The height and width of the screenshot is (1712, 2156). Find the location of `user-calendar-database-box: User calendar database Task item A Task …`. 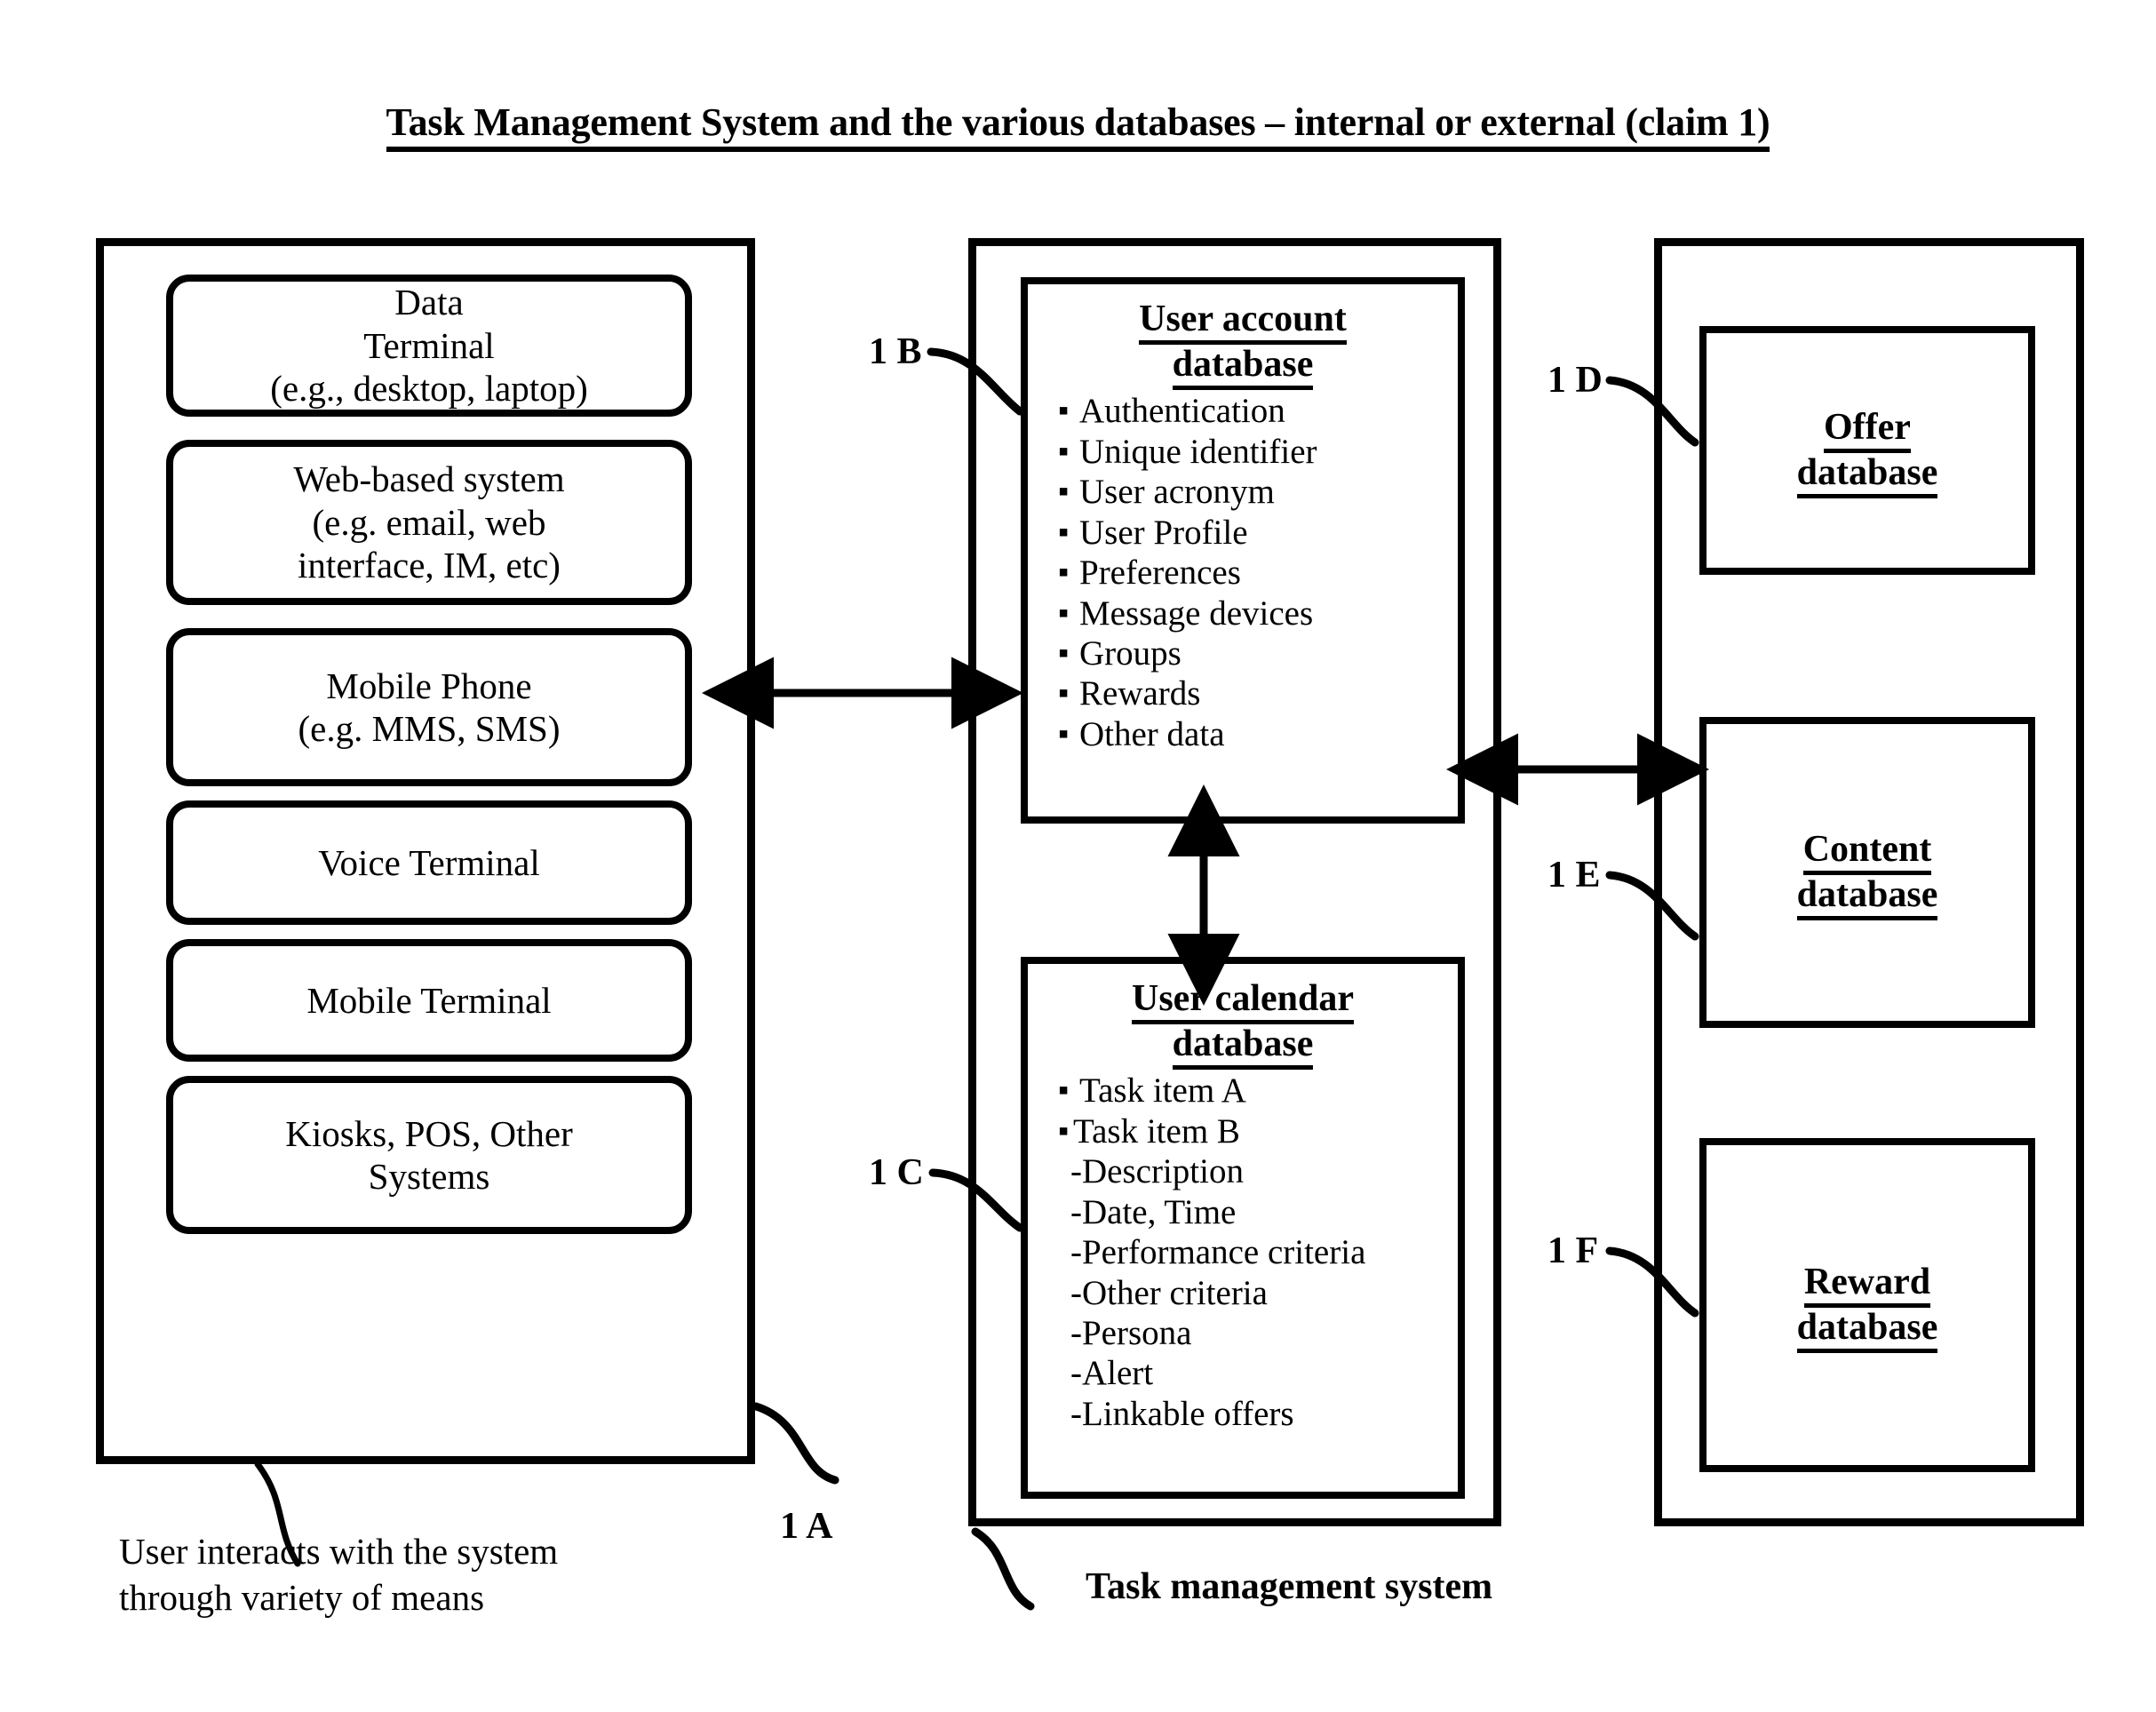

user-calendar-database-box: User calendar database Task item A Task … is located at coordinates (1243, 1228).